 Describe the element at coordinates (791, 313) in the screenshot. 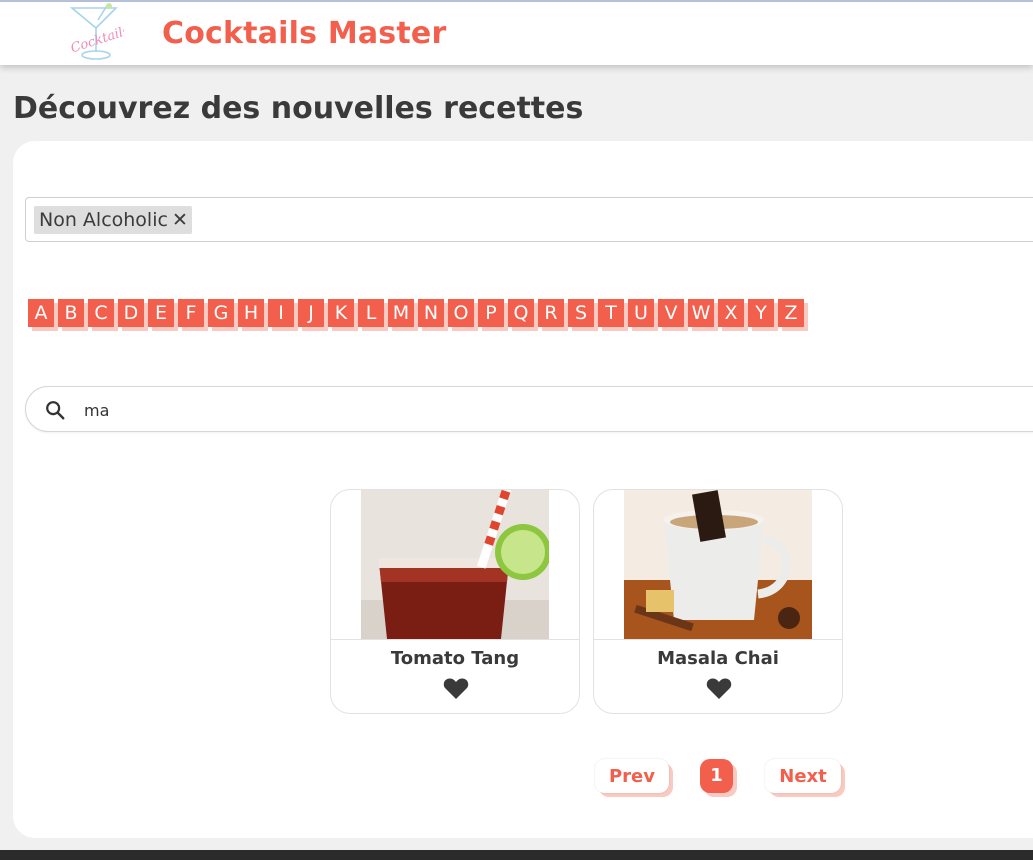

I see `letter-button-z: Z` at that location.